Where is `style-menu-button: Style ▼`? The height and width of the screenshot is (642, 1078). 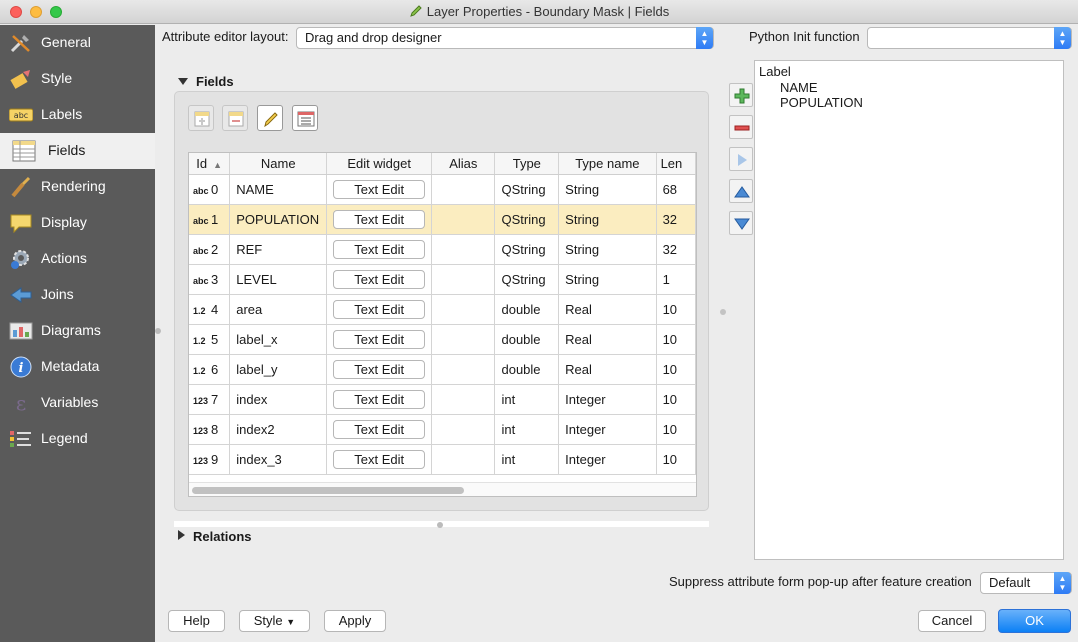 style-menu-button: Style ▼ is located at coordinates (274, 621).